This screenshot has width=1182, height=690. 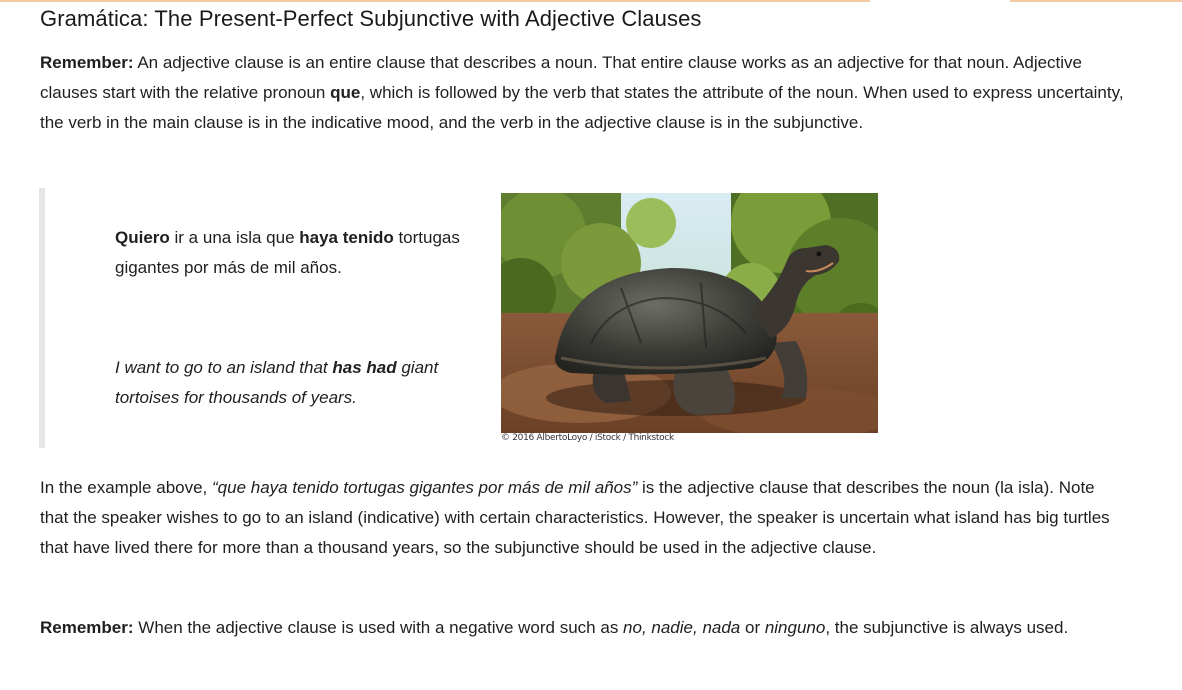 What do you see at coordinates (87, 627) in the screenshot?
I see `remember-label-2: Remember:` at bounding box center [87, 627].